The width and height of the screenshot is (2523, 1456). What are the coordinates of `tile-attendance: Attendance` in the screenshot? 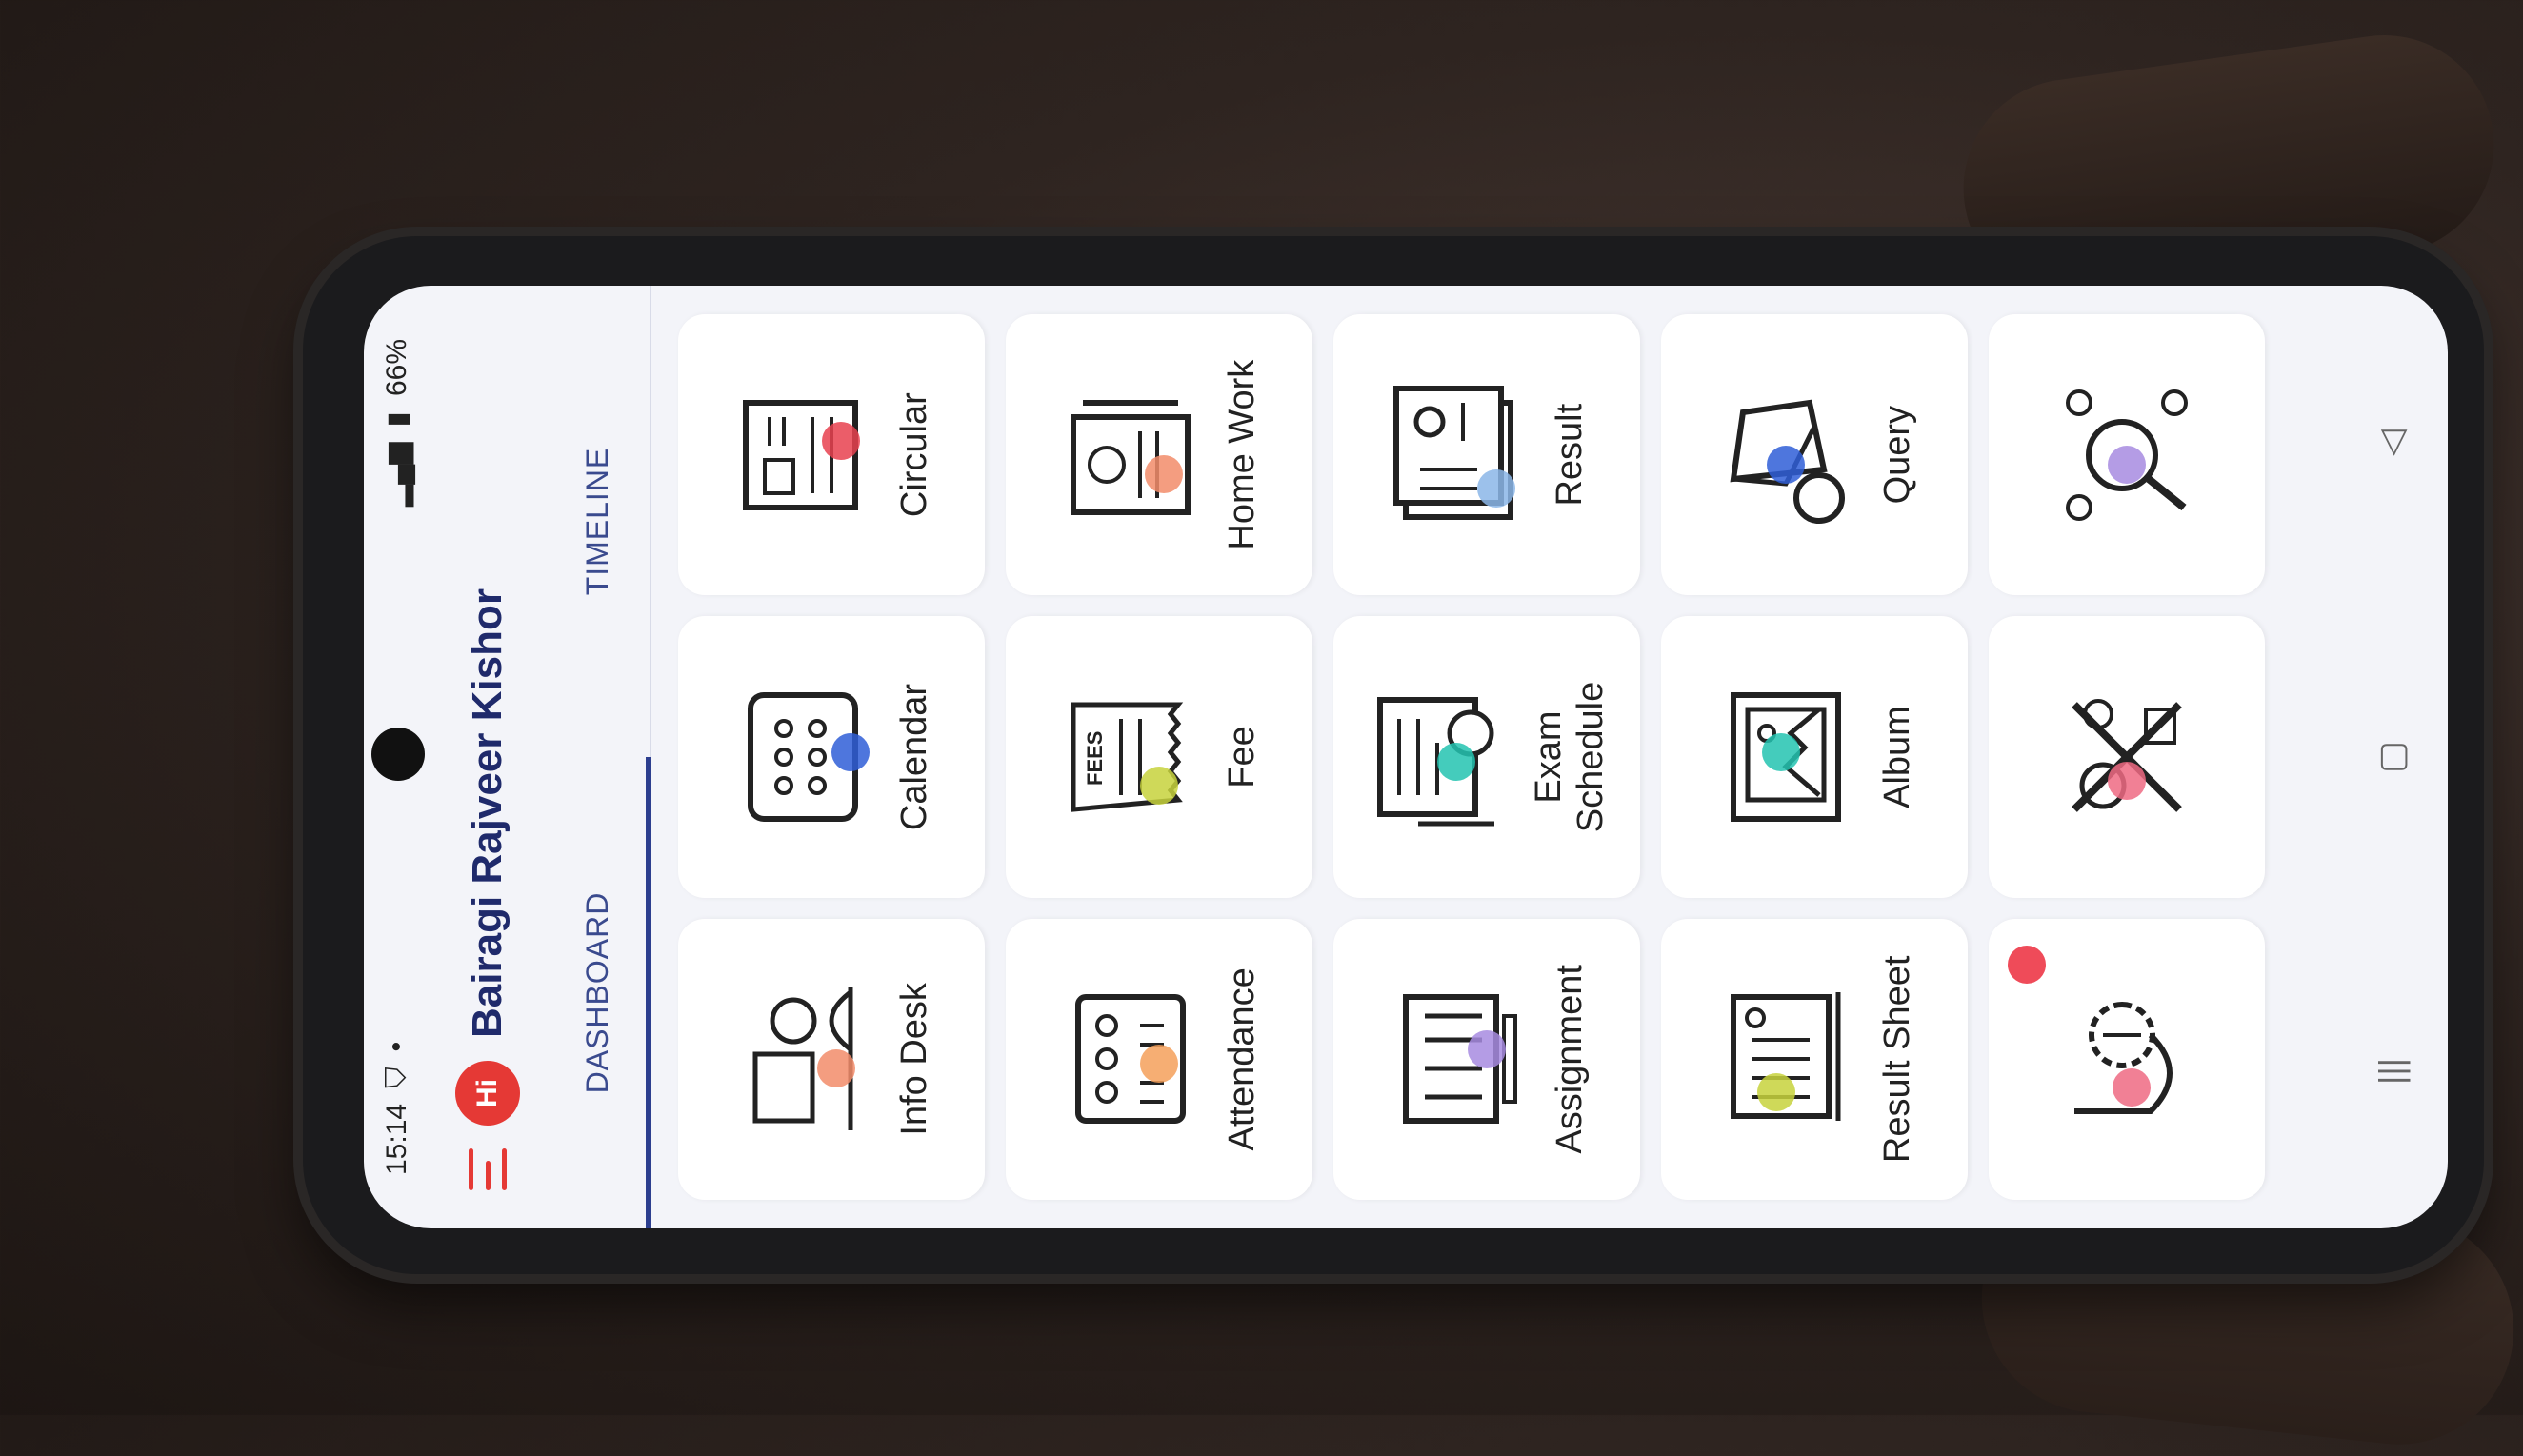 It's located at (1159, 1059).